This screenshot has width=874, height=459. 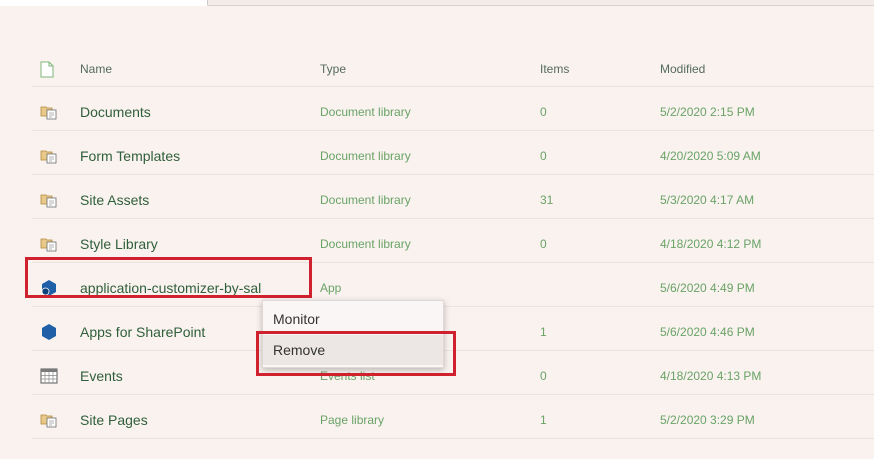 I want to click on row-items: 31, so click(x=547, y=199).